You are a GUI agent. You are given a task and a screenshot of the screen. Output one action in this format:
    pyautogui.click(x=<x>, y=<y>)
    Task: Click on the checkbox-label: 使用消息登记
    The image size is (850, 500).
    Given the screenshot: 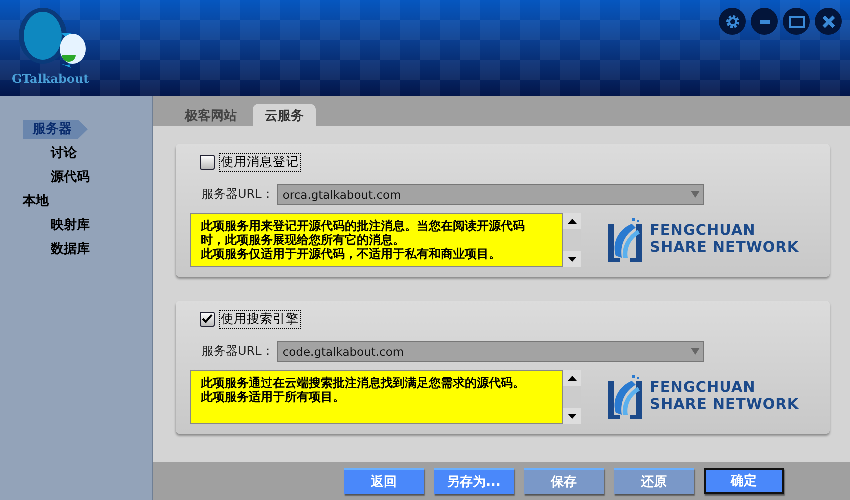 What is the action you would take?
    pyautogui.click(x=260, y=162)
    